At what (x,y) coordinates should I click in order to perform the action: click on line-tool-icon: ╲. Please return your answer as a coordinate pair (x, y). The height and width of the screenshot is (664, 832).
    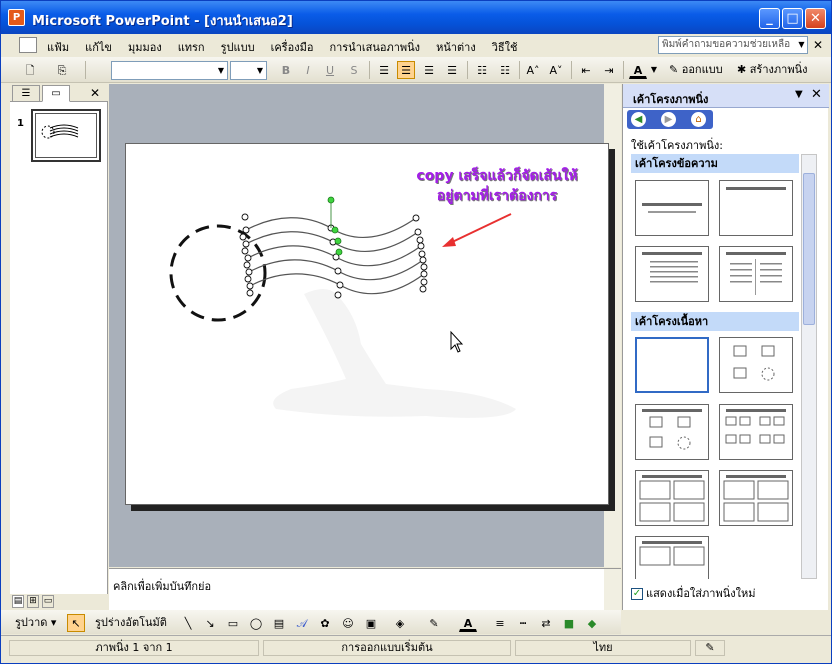
    Looking at the image, I should click on (188, 623).